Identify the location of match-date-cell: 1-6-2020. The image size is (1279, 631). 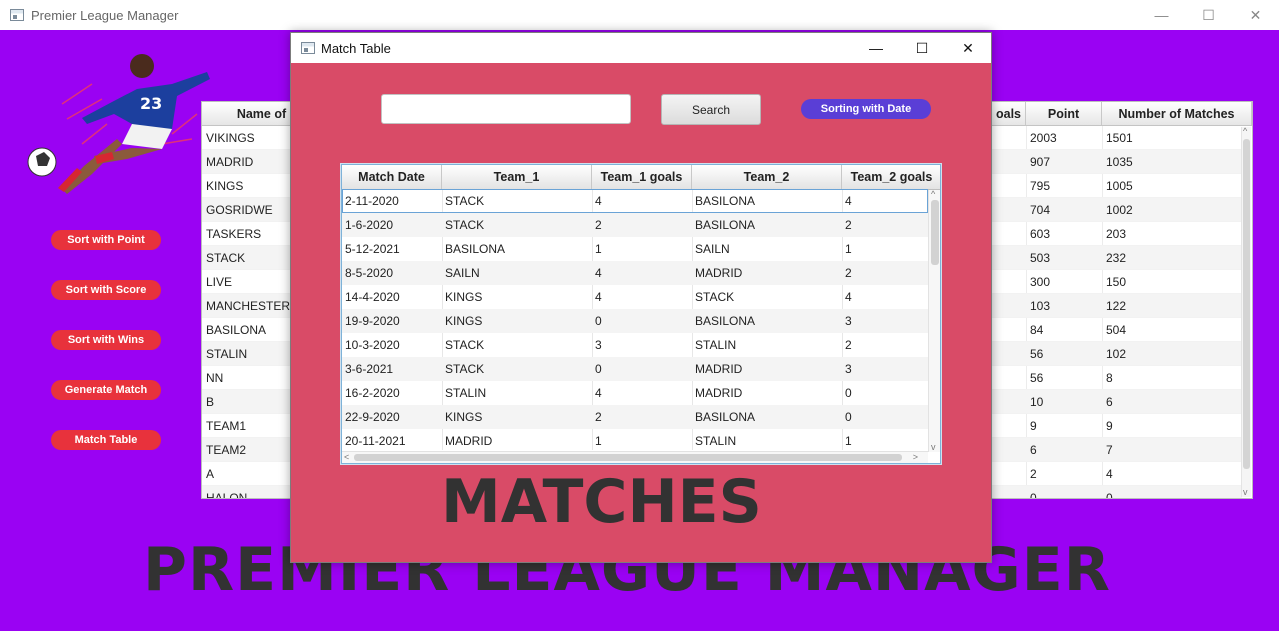
(369, 225).